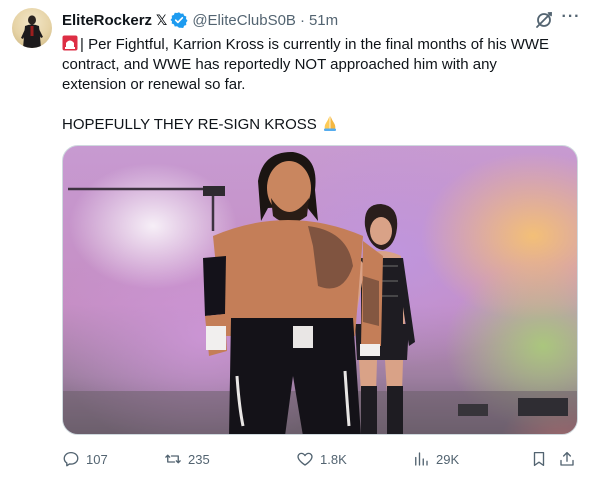 This screenshot has width=594, height=477. What do you see at coordinates (71, 459) in the screenshot?
I see `reply-icon` at bounding box center [71, 459].